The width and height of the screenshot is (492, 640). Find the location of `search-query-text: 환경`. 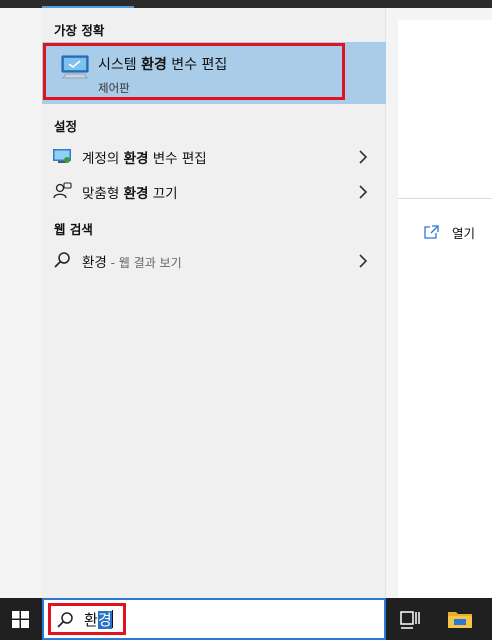

search-query-text: 환경 is located at coordinates (98, 619).